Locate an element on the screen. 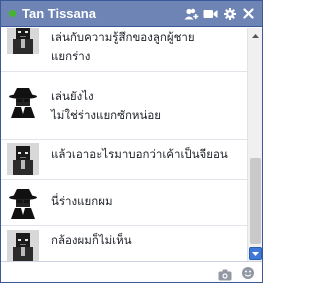  add-friend-icon is located at coordinates (191, 14).